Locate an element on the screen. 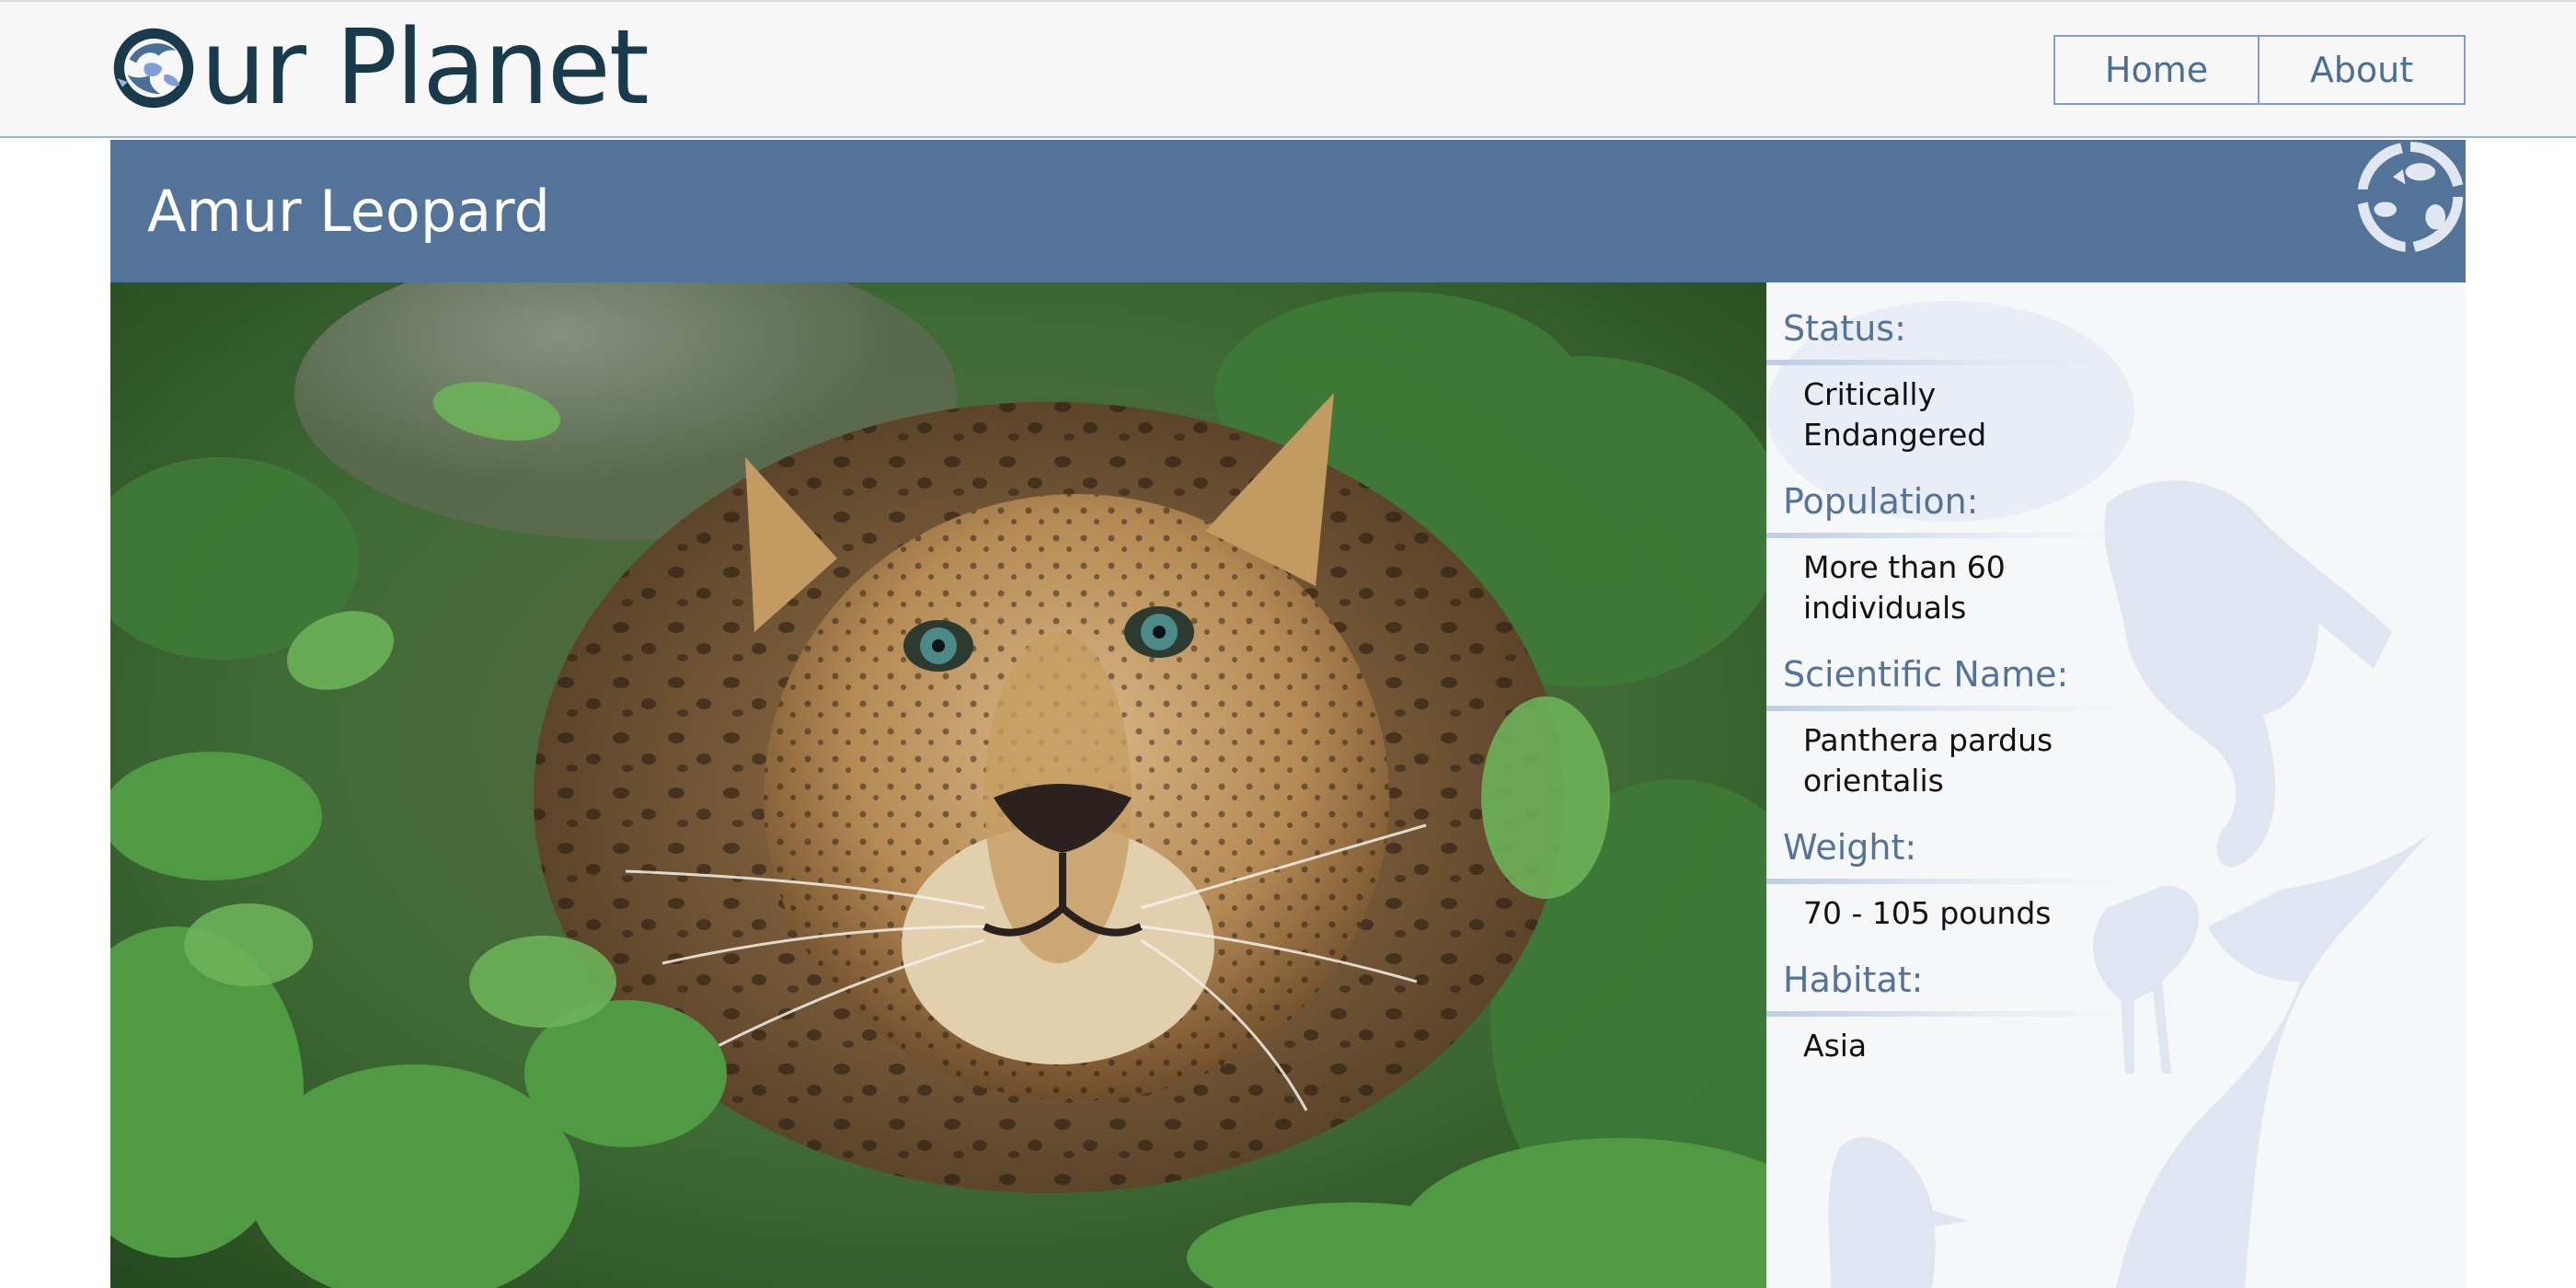 The height and width of the screenshot is (1288, 2576). site-logo: ur Planet is located at coordinates (380, 68).